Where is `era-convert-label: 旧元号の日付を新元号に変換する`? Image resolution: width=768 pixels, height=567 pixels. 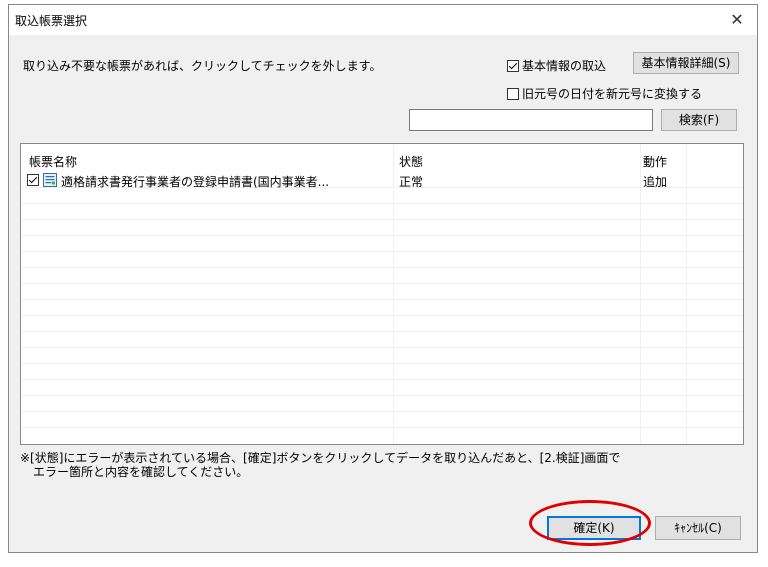
era-convert-label: 旧元号の日付を新元号に変換する is located at coordinates (612, 94).